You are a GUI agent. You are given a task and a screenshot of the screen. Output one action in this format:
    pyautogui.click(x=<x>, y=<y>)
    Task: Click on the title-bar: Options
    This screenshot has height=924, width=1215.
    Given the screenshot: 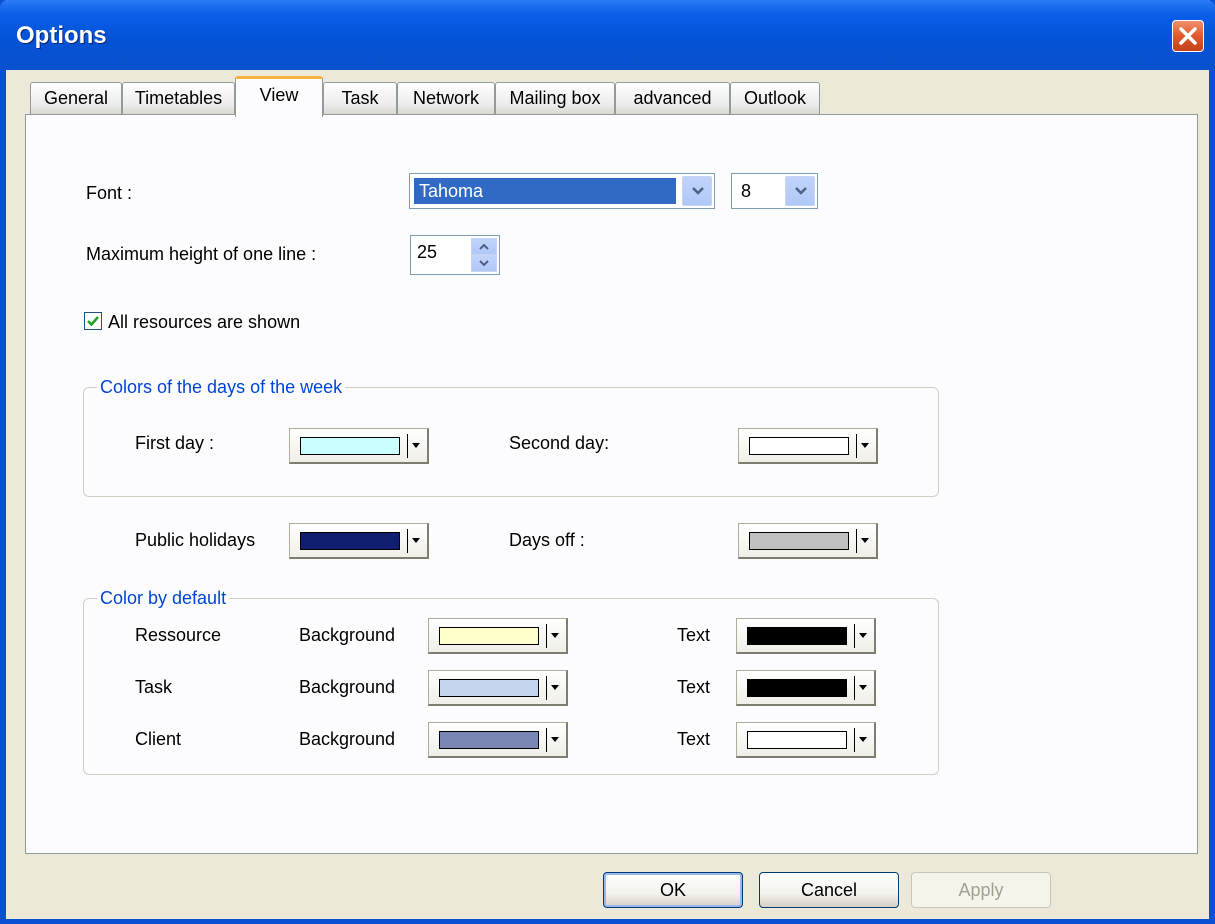 What is the action you would take?
    pyautogui.click(x=607, y=35)
    